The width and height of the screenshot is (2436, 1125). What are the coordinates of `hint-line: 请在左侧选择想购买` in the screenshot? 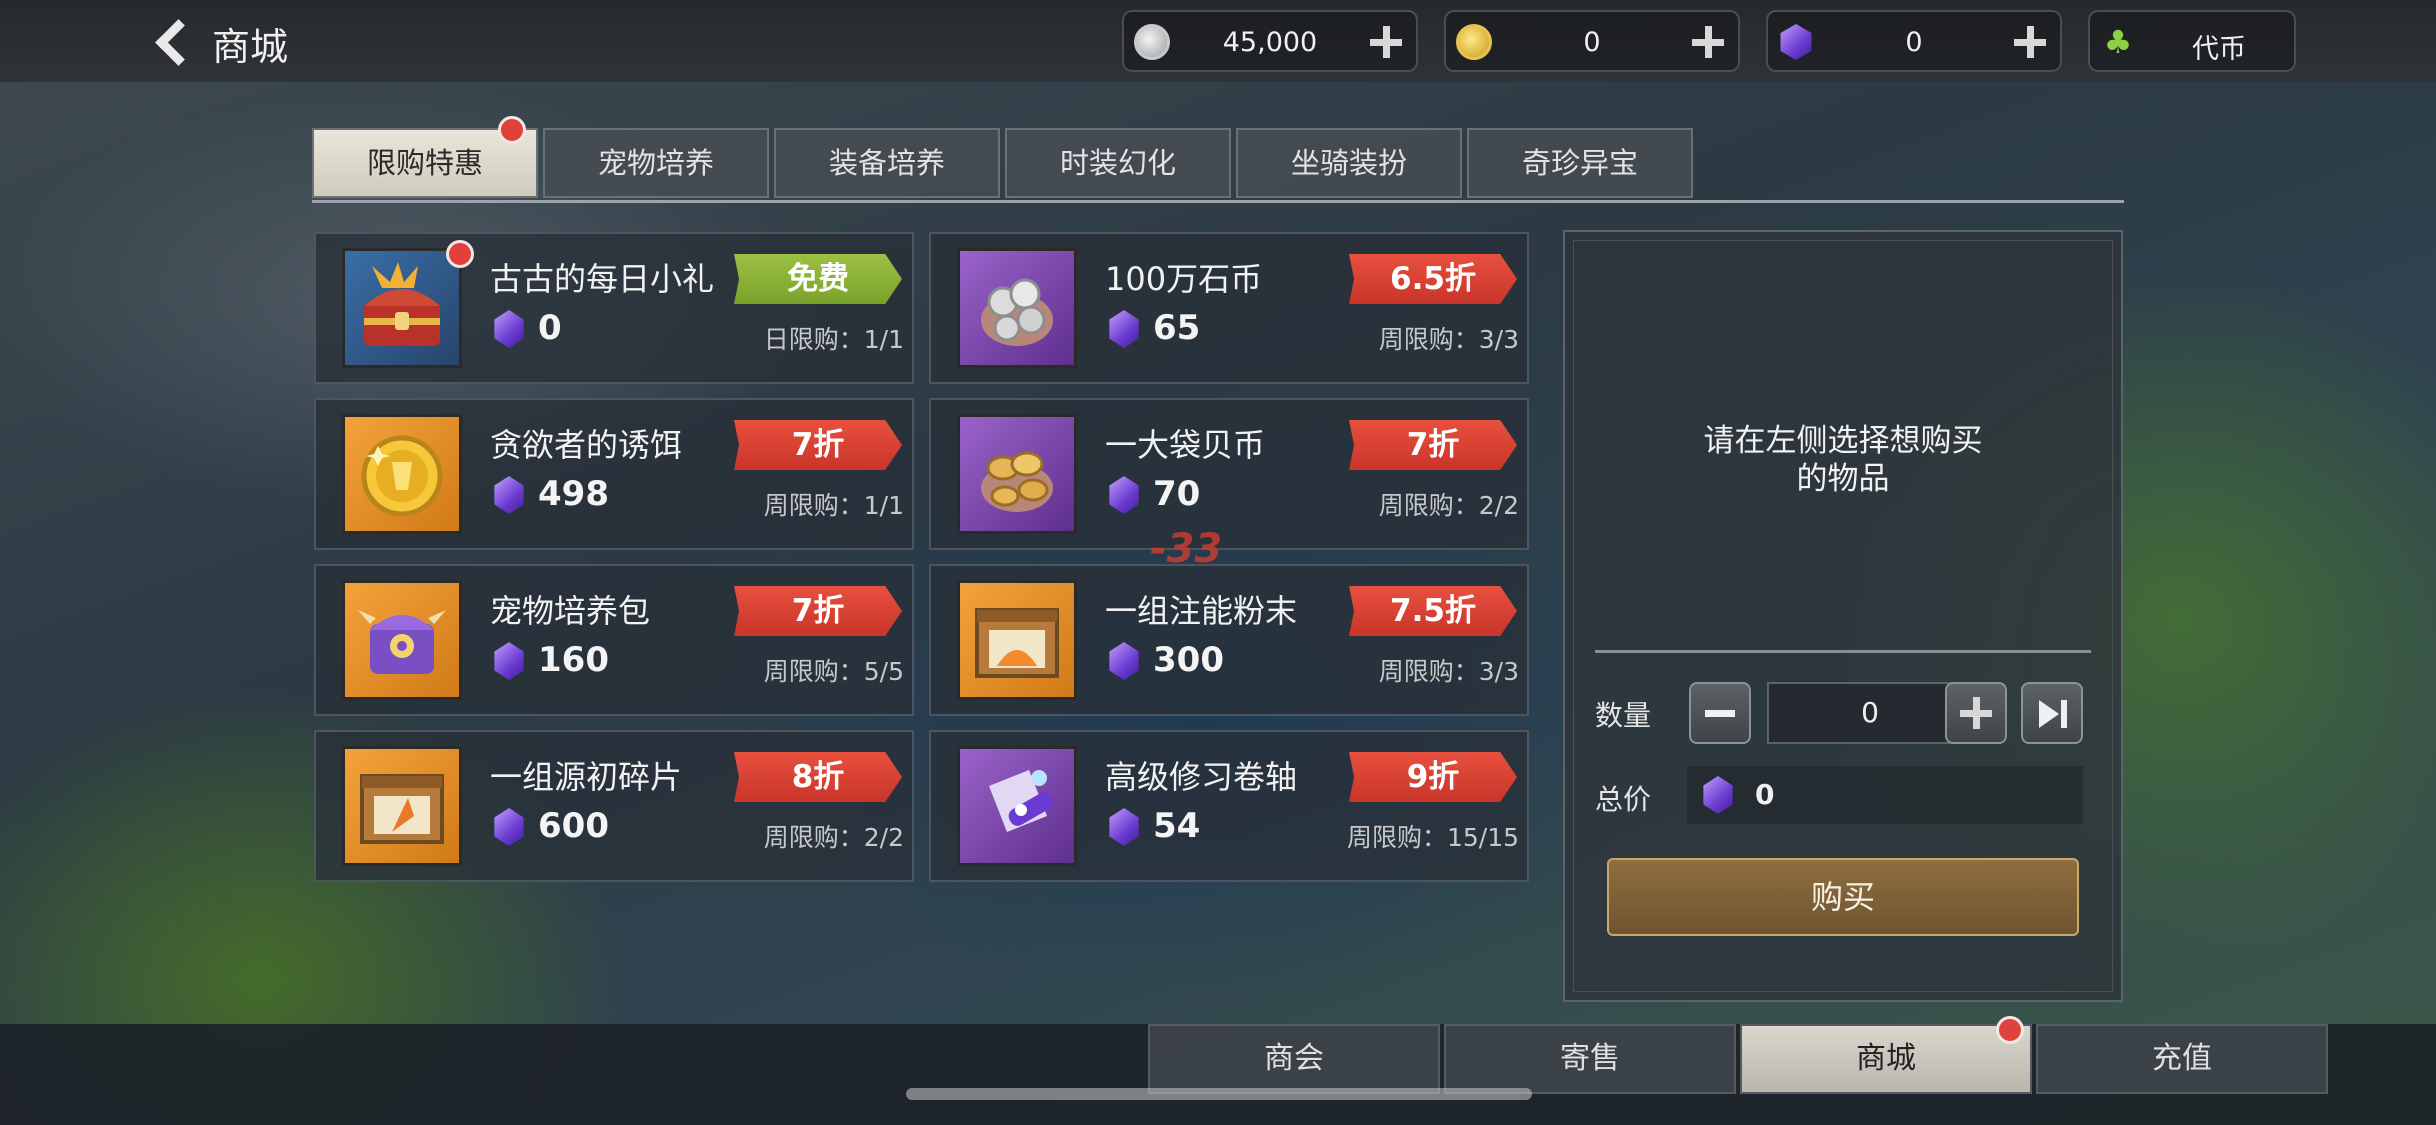 It's located at (1843, 441).